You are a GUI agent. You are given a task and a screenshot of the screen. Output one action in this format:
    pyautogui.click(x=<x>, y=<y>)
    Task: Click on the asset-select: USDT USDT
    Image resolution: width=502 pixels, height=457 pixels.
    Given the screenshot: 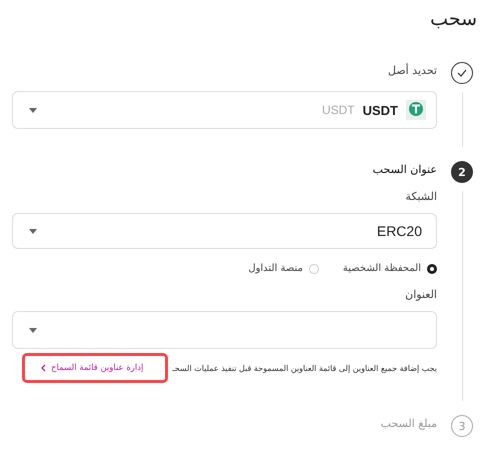 What is the action you would take?
    pyautogui.click(x=224, y=110)
    